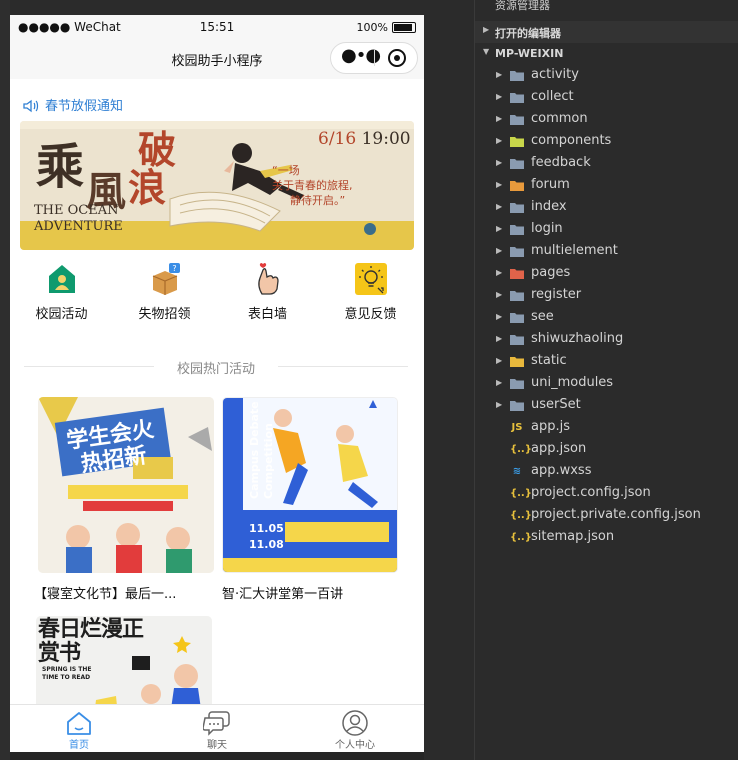 This screenshot has width=738, height=760. Describe the element at coordinates (126, 485) in the screenshot. I see `activity-card: 学生会火热招新` at that location.